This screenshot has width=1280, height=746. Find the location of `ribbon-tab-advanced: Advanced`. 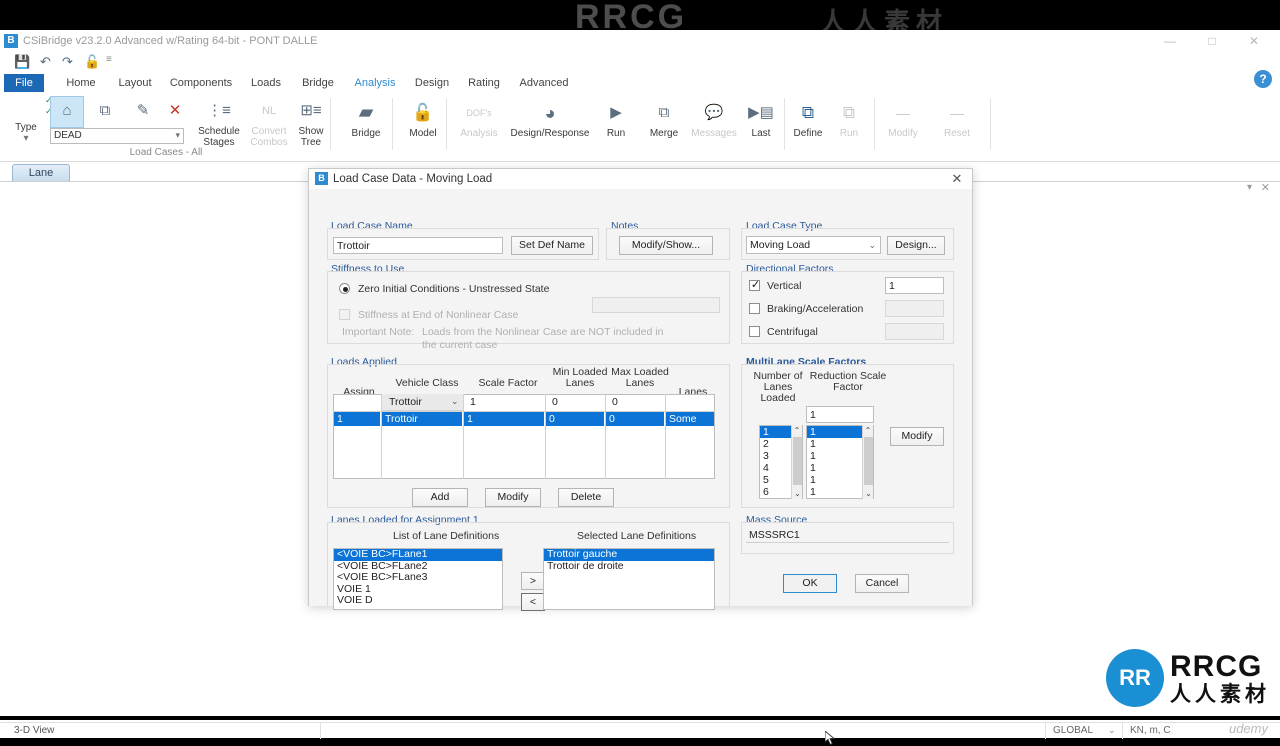

ribbon-tab-advanced: Advanced is located at coordinates (544, 83).